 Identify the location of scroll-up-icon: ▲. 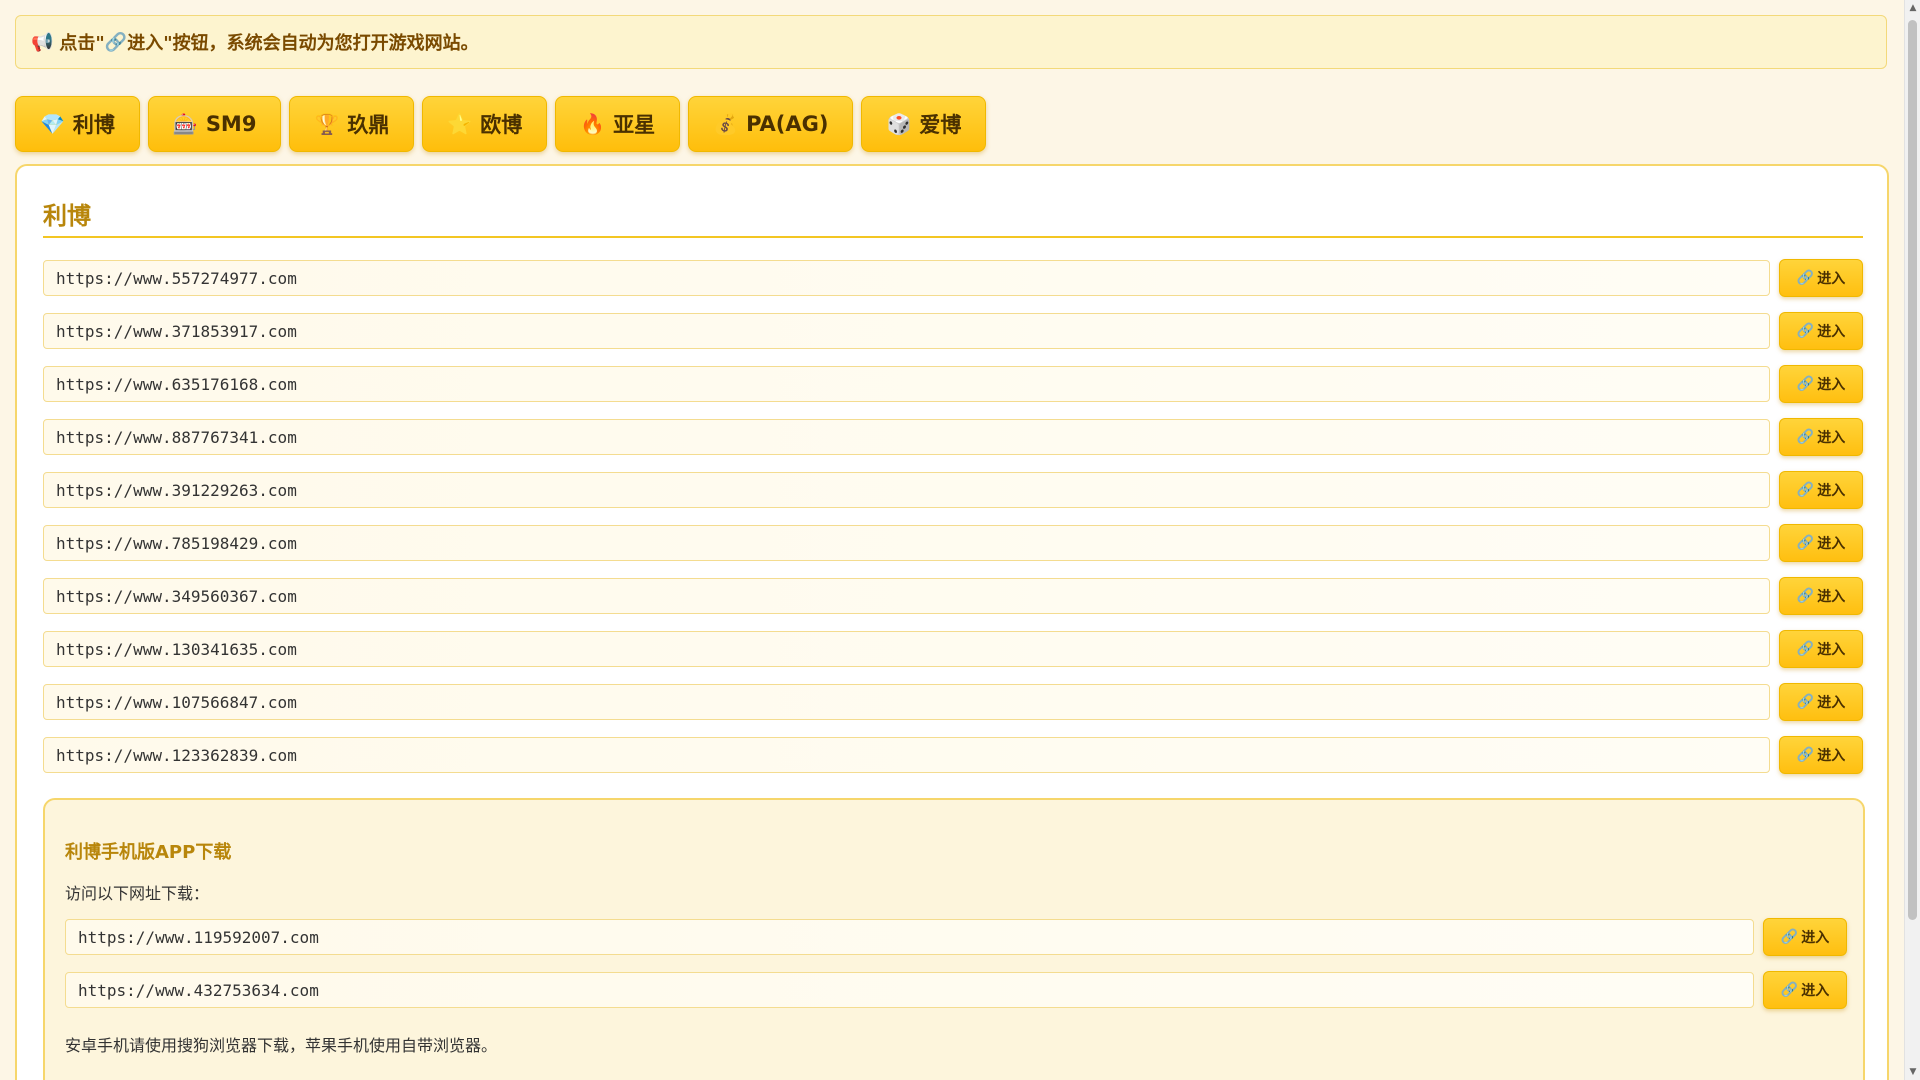
(1912, 8).